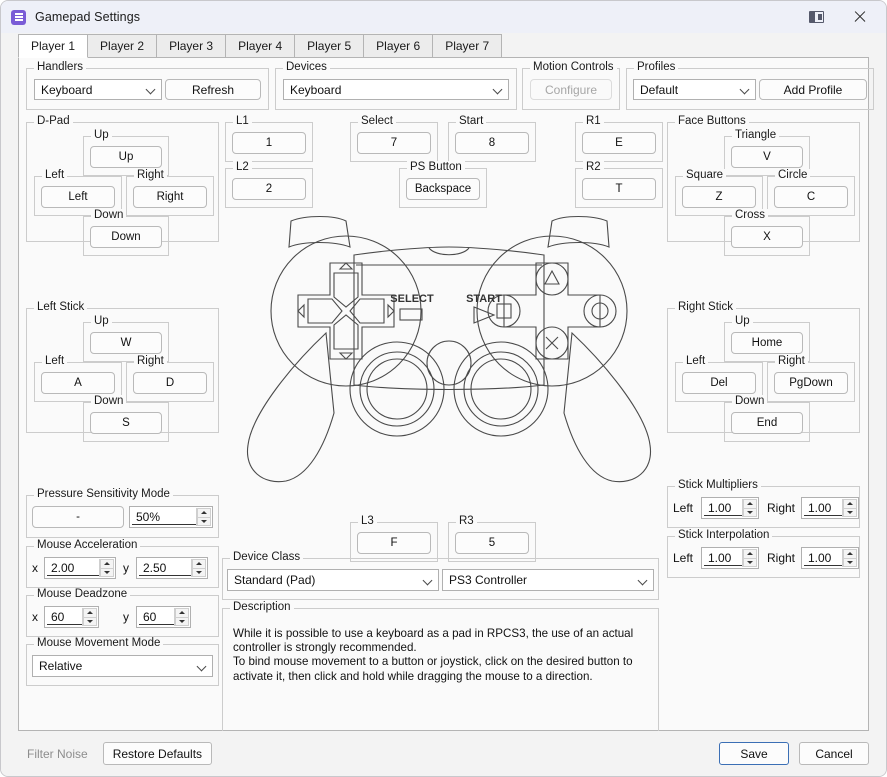 The height and width of the screenshot is (777, 887). Describe the element at coordinates (767, 237) in the screenshot. I see `cross-bind: X` at that location.